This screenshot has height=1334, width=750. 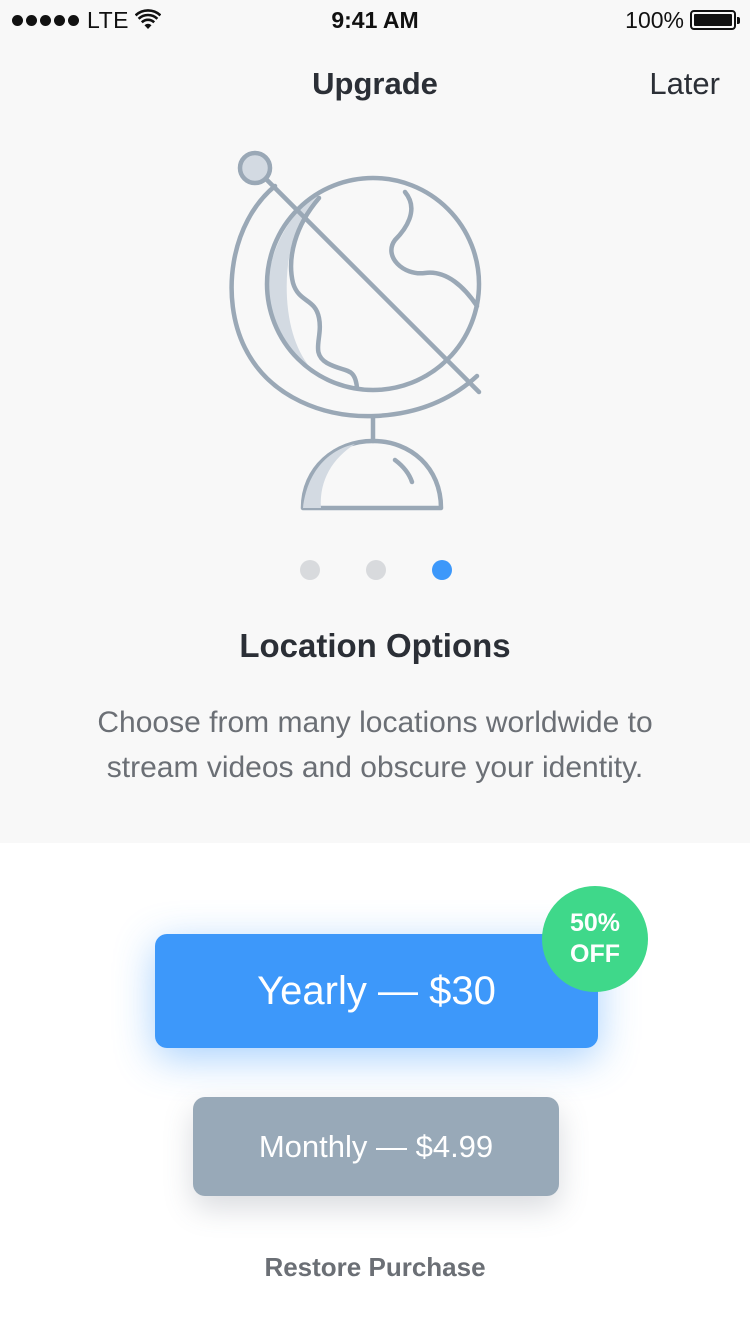 What do you see at coordinates (375, 83) in the screenshot?
I see `page-title: Upgrade` at bounding box center [375, 83].